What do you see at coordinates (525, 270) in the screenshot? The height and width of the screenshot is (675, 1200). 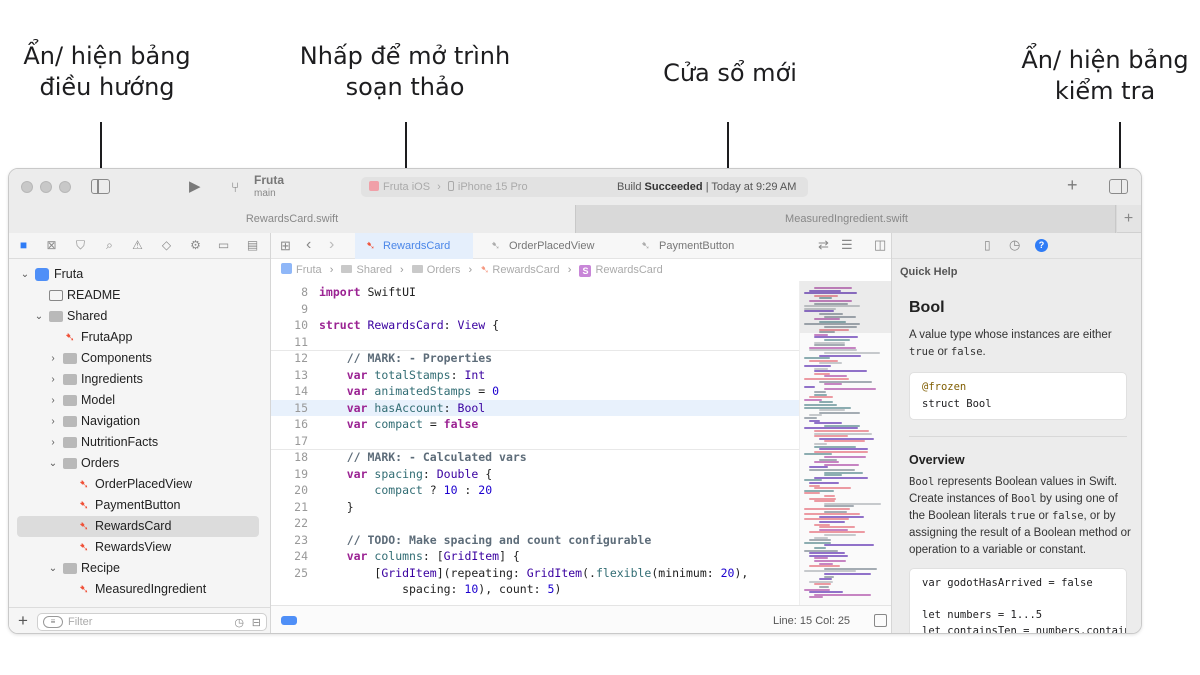 I see `breadcrumb-file: RewardsCard` at bounding box center [525, 270].